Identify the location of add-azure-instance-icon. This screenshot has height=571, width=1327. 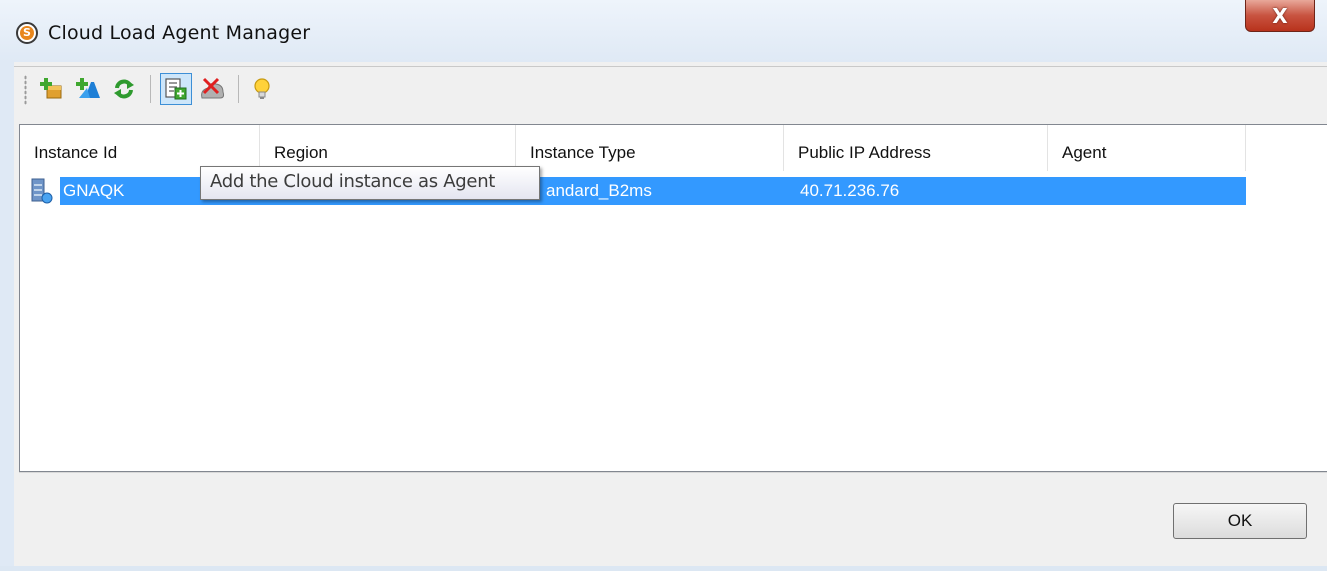
(88, 88).